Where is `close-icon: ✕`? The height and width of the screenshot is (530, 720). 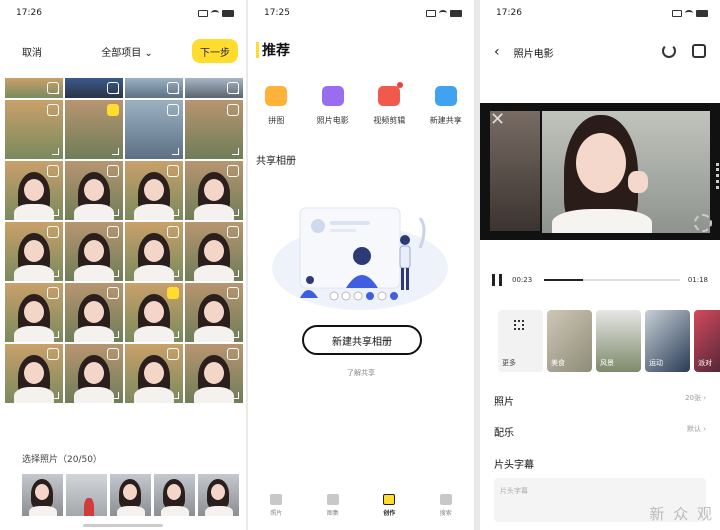
close-icon: ✕ is located at coordinates (497, 119).